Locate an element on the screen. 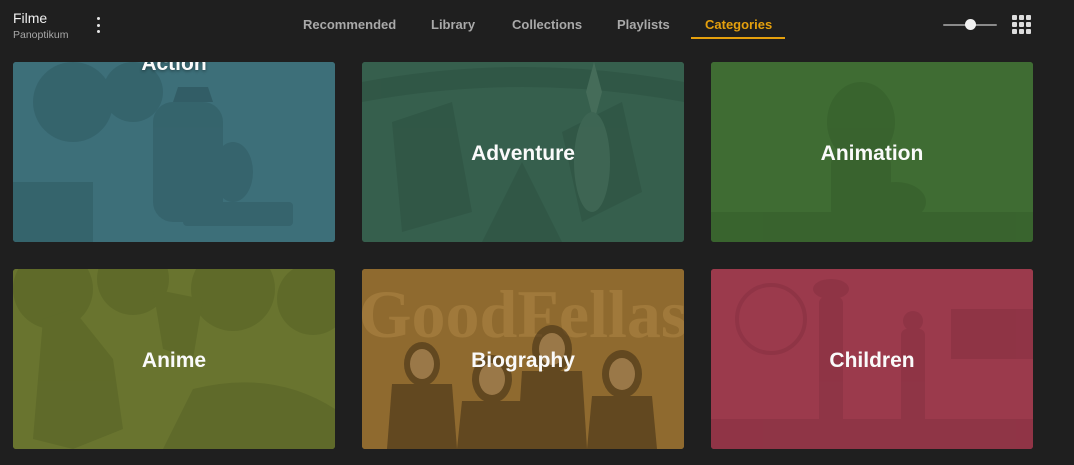 This screenshot has height=465, width=1074. tab-playlists: Playlists is located at coordinates (643, 25).